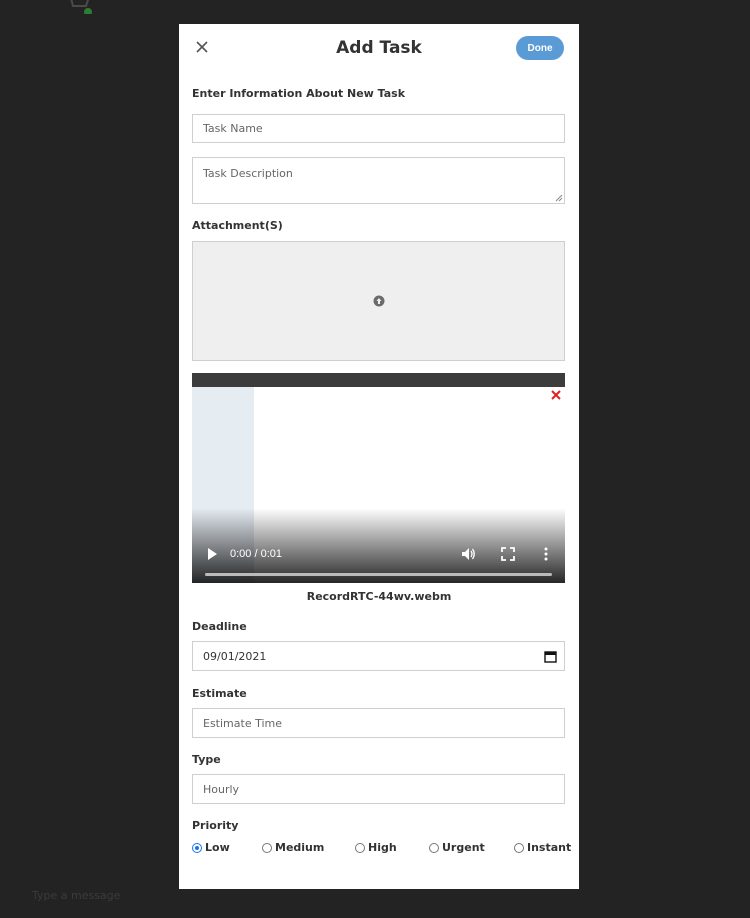 The height and width of the screenshot is (918, 750). I want to click on priority-option-urgent: Urgent, so click(457, 847).